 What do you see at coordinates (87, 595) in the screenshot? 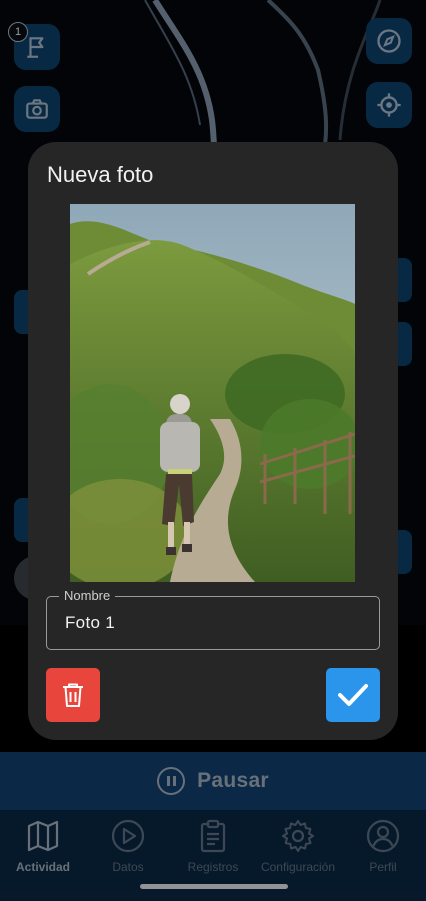
I see `name-field-label: Nombre` at bounding box center [87, 595].